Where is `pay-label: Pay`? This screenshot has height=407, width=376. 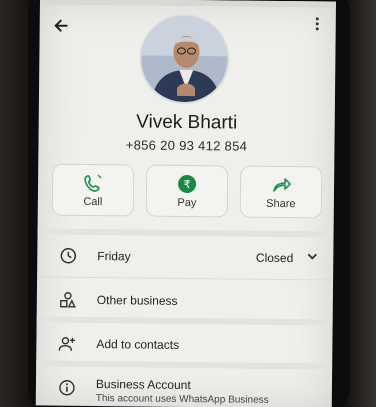 pay-label: Pay is located at coordinates (187, 203).